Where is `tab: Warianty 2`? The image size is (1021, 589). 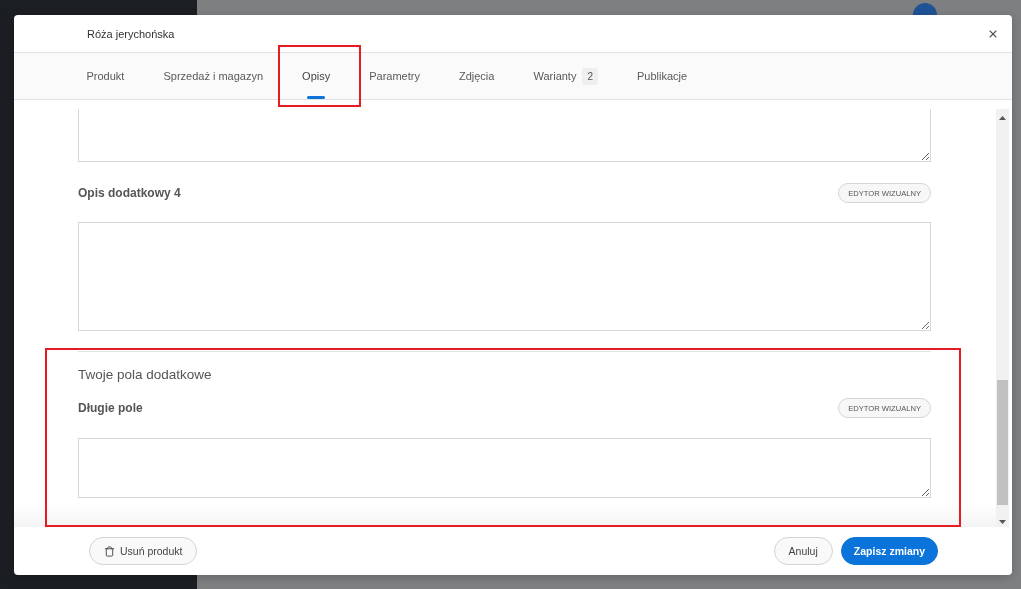 tab: Warianty 2 is located at coordinates (565, 76).